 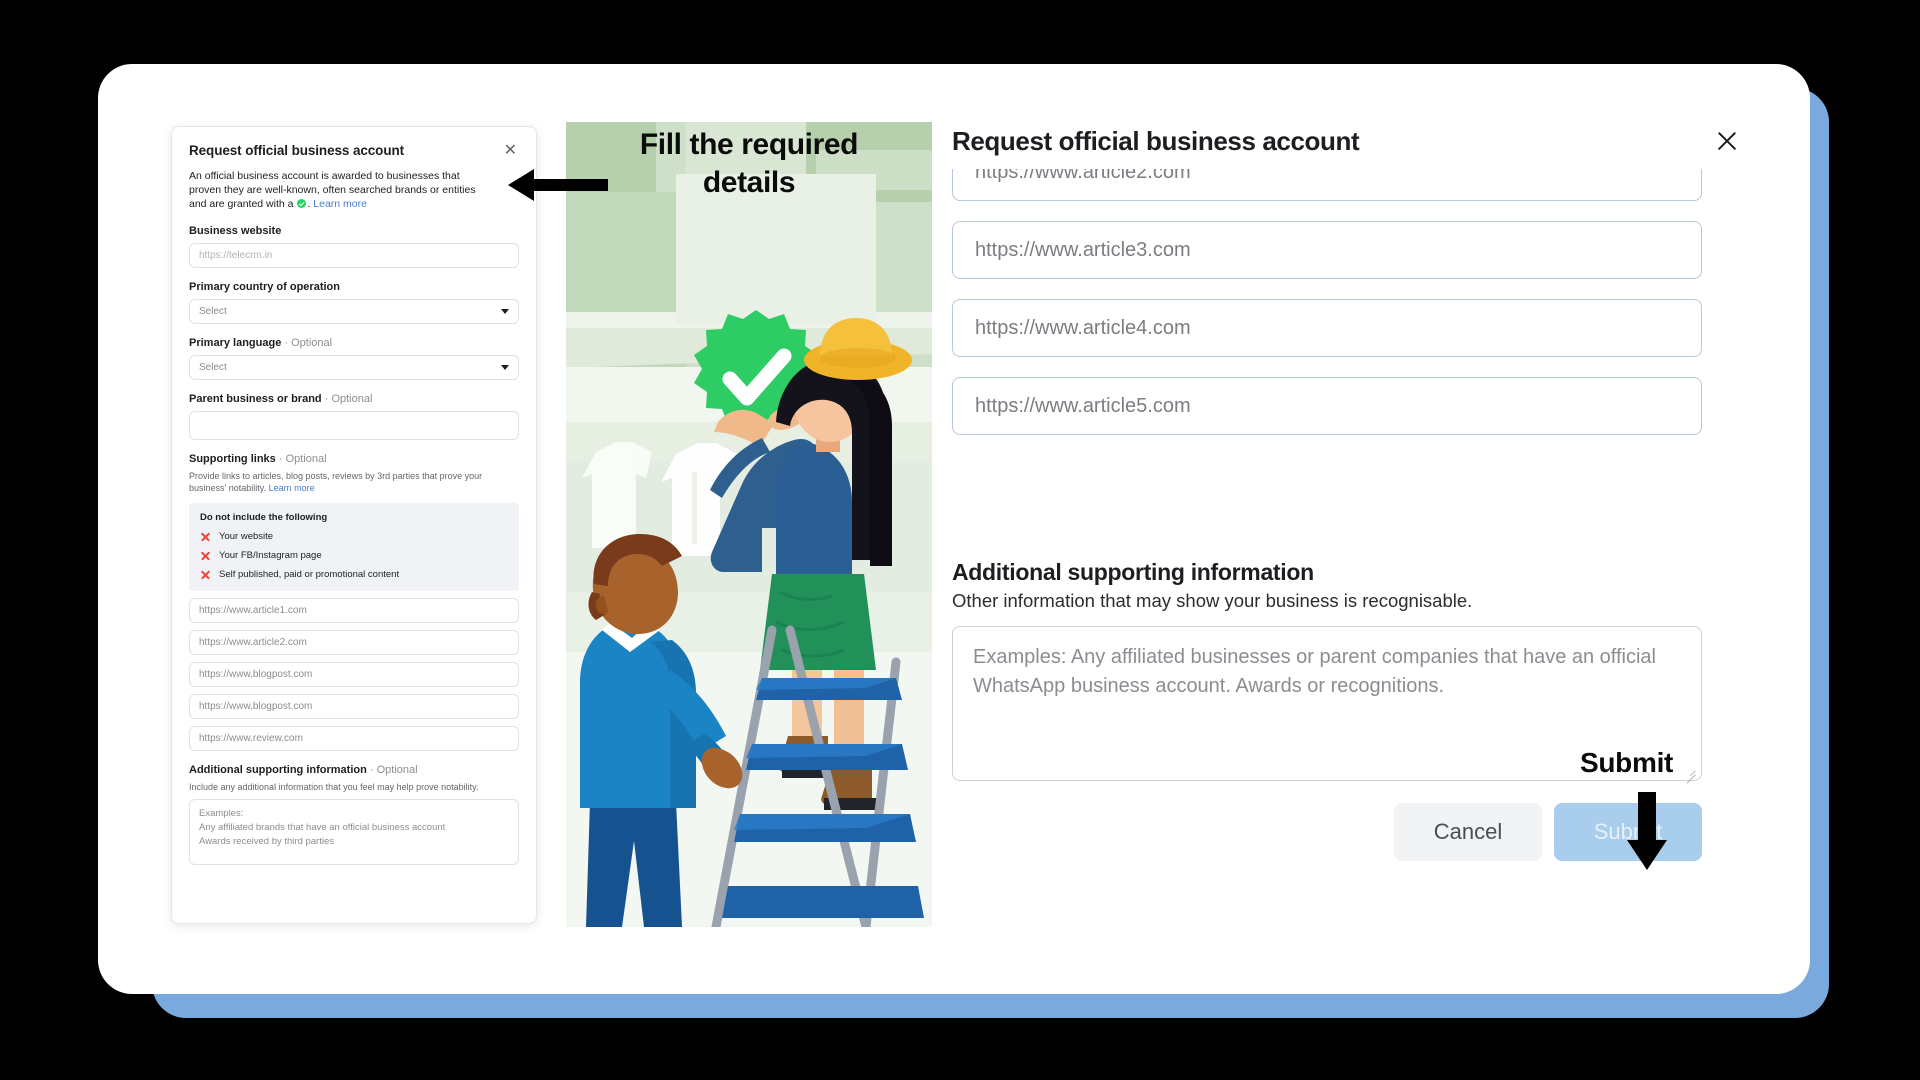 I want to click on language-select: Select, so click(x=354, y=367).